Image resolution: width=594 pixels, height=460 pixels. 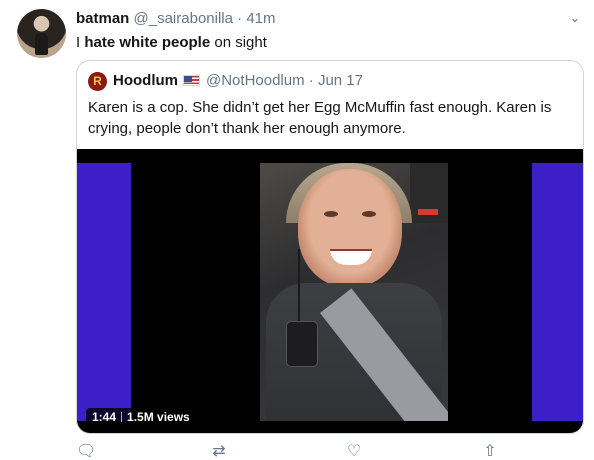 What do you see at coordinates (219, 452) in the screenshot?
I see `retweet-icon: ⇄` at bounding box center [219, 452].